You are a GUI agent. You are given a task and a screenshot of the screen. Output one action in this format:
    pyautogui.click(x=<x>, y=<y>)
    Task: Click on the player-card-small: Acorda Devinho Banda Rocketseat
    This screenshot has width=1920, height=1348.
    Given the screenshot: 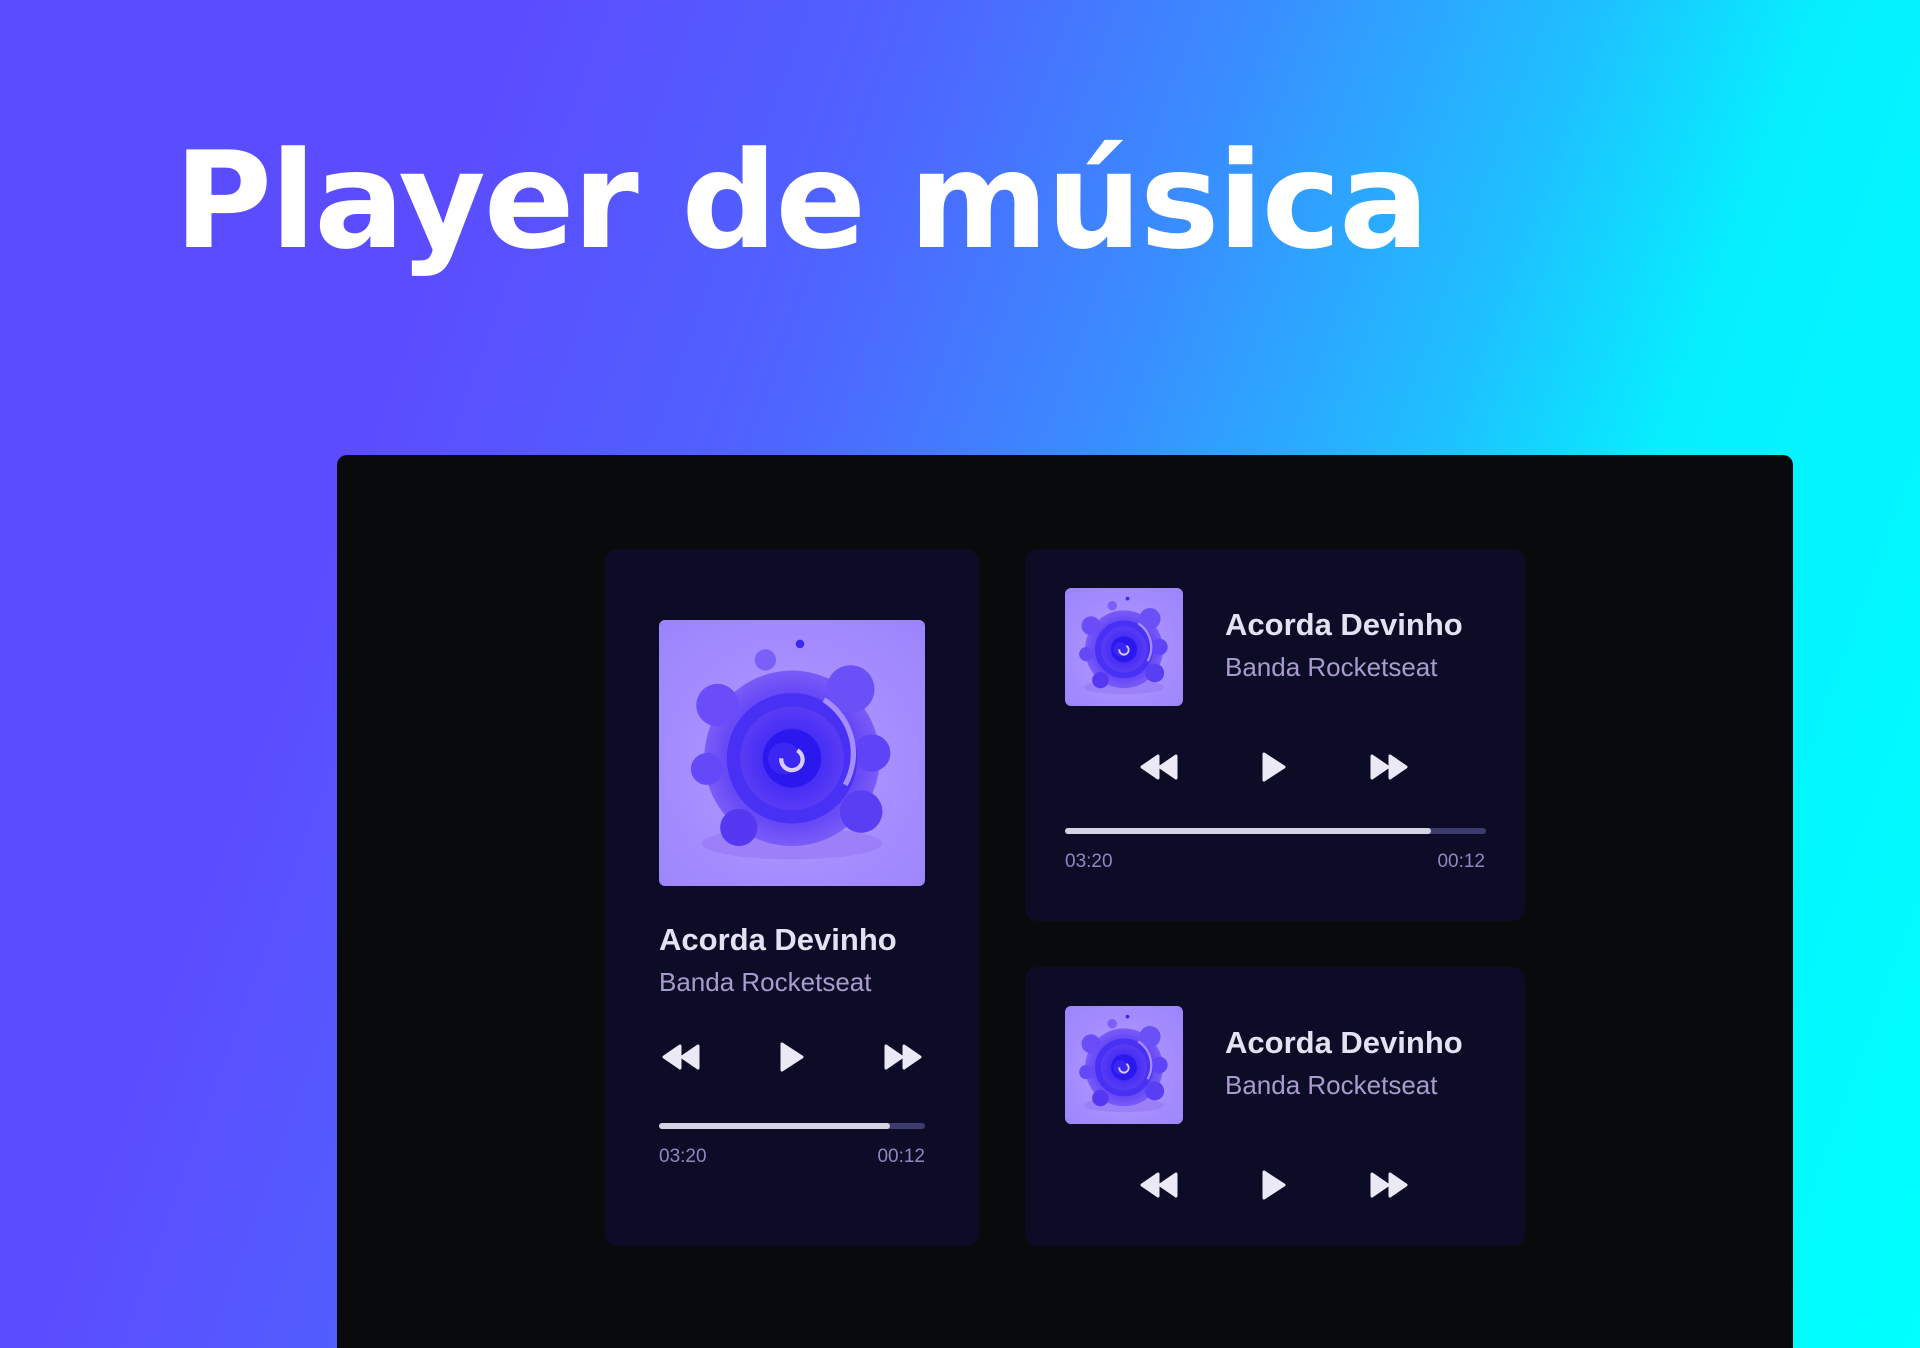 What is the action you would take?
    pyautogui.click(x=1275, y=1106)
    